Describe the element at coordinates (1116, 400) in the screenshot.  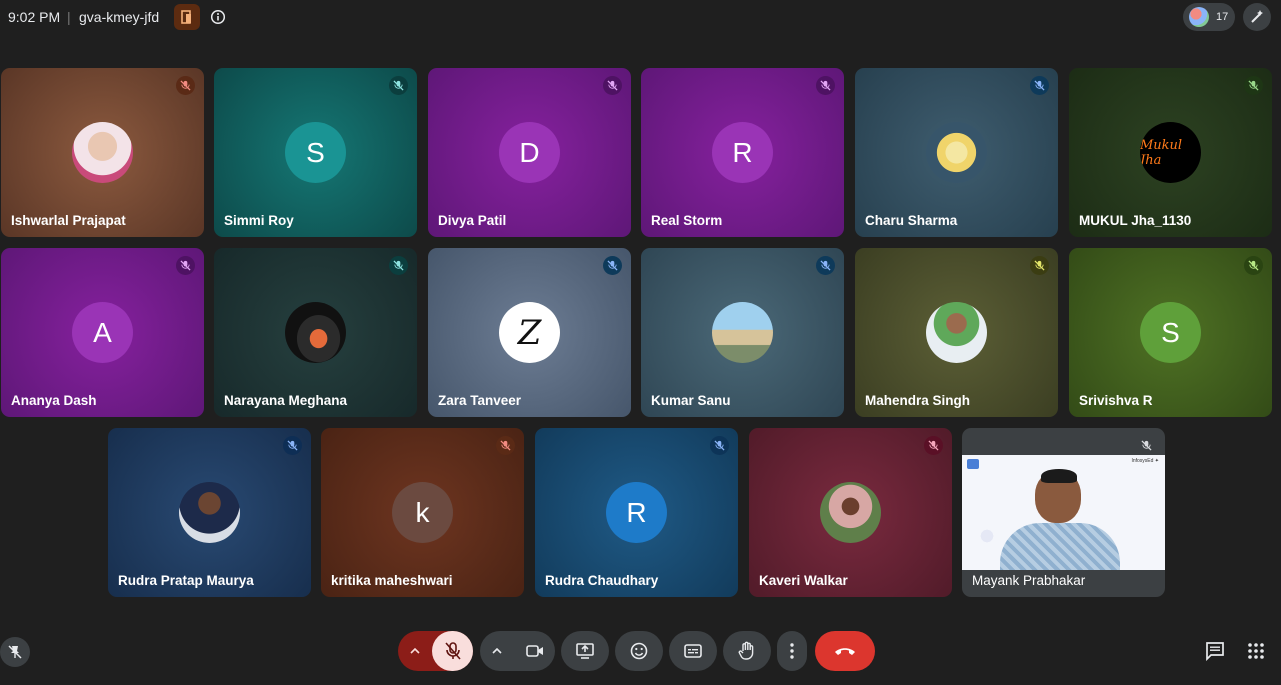
I see `participant-name: Srivishva R` at that location.